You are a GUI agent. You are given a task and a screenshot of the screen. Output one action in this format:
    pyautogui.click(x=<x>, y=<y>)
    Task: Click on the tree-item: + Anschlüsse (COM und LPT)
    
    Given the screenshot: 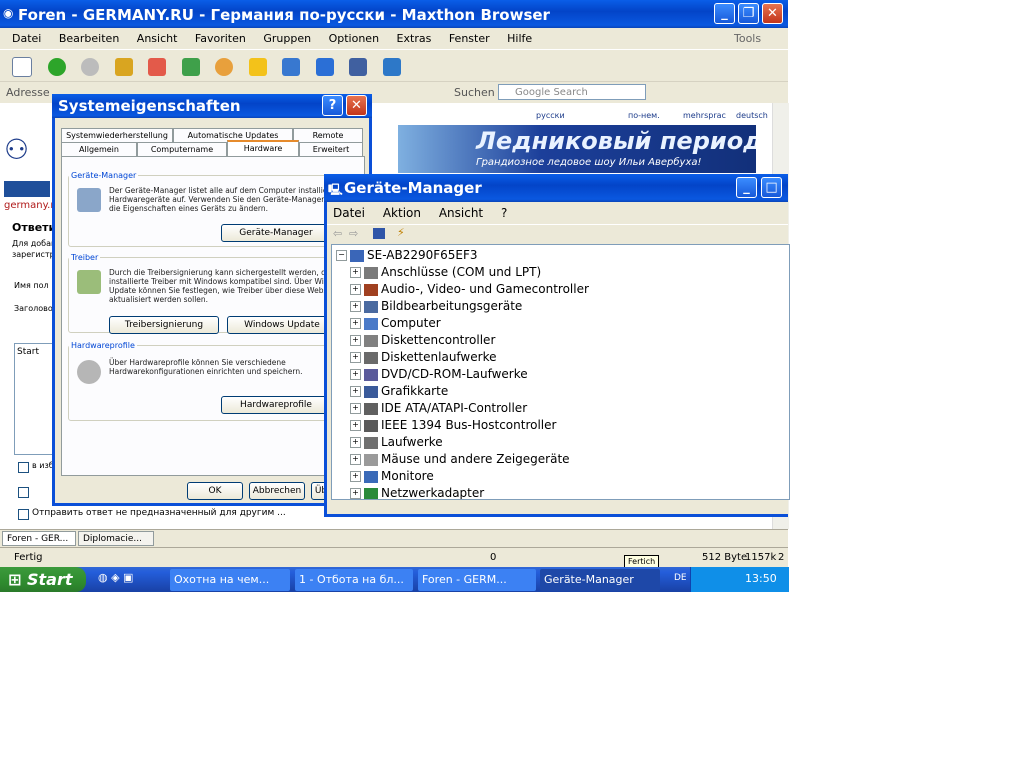 What is the action you would take?
    pyautogui.click(x=445, y=272)
    